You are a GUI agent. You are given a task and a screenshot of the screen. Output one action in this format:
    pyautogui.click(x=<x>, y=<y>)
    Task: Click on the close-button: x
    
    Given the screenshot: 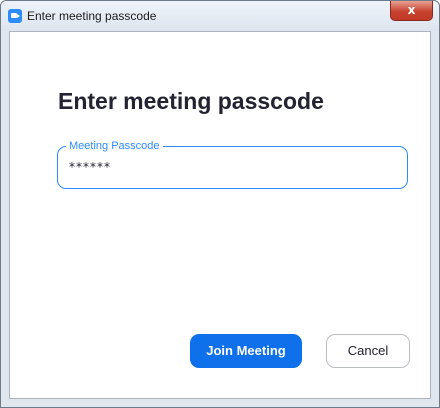 What is the action you would take?
    pyautogui.click(x=411, y=11)
    